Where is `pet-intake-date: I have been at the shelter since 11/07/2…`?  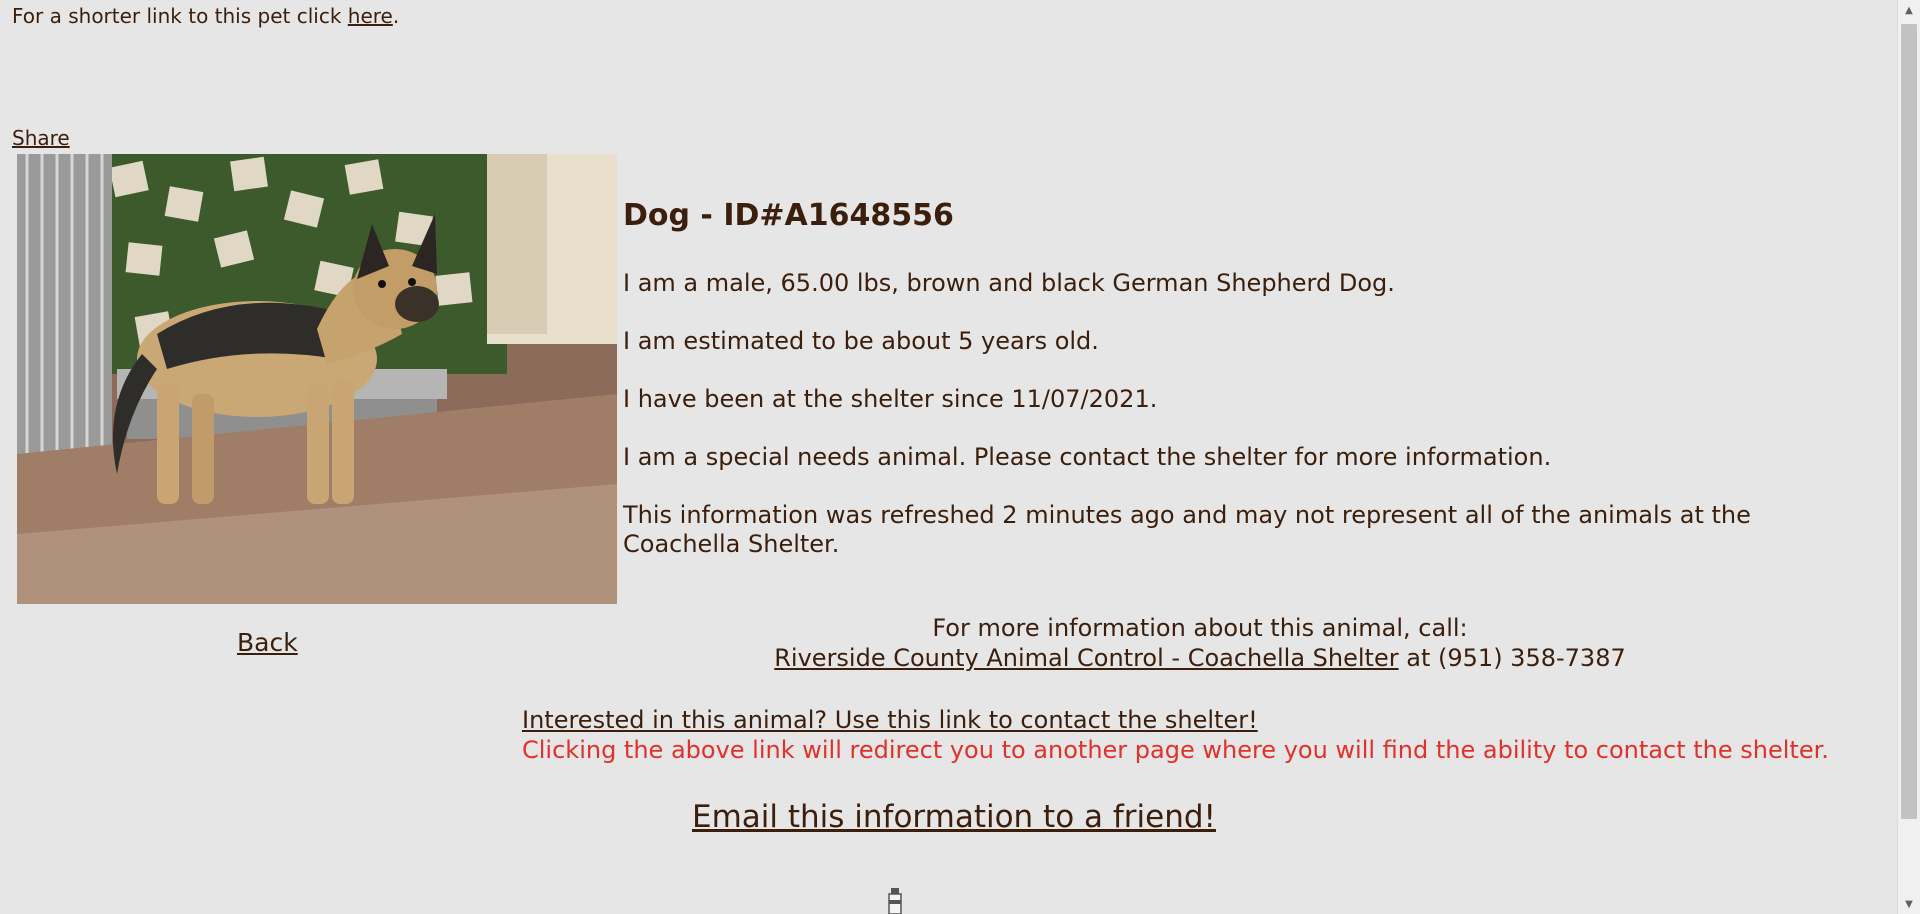
pet-intake-date: I have been at the shelter since 11/07/2… is located at coordinates (890, 399).